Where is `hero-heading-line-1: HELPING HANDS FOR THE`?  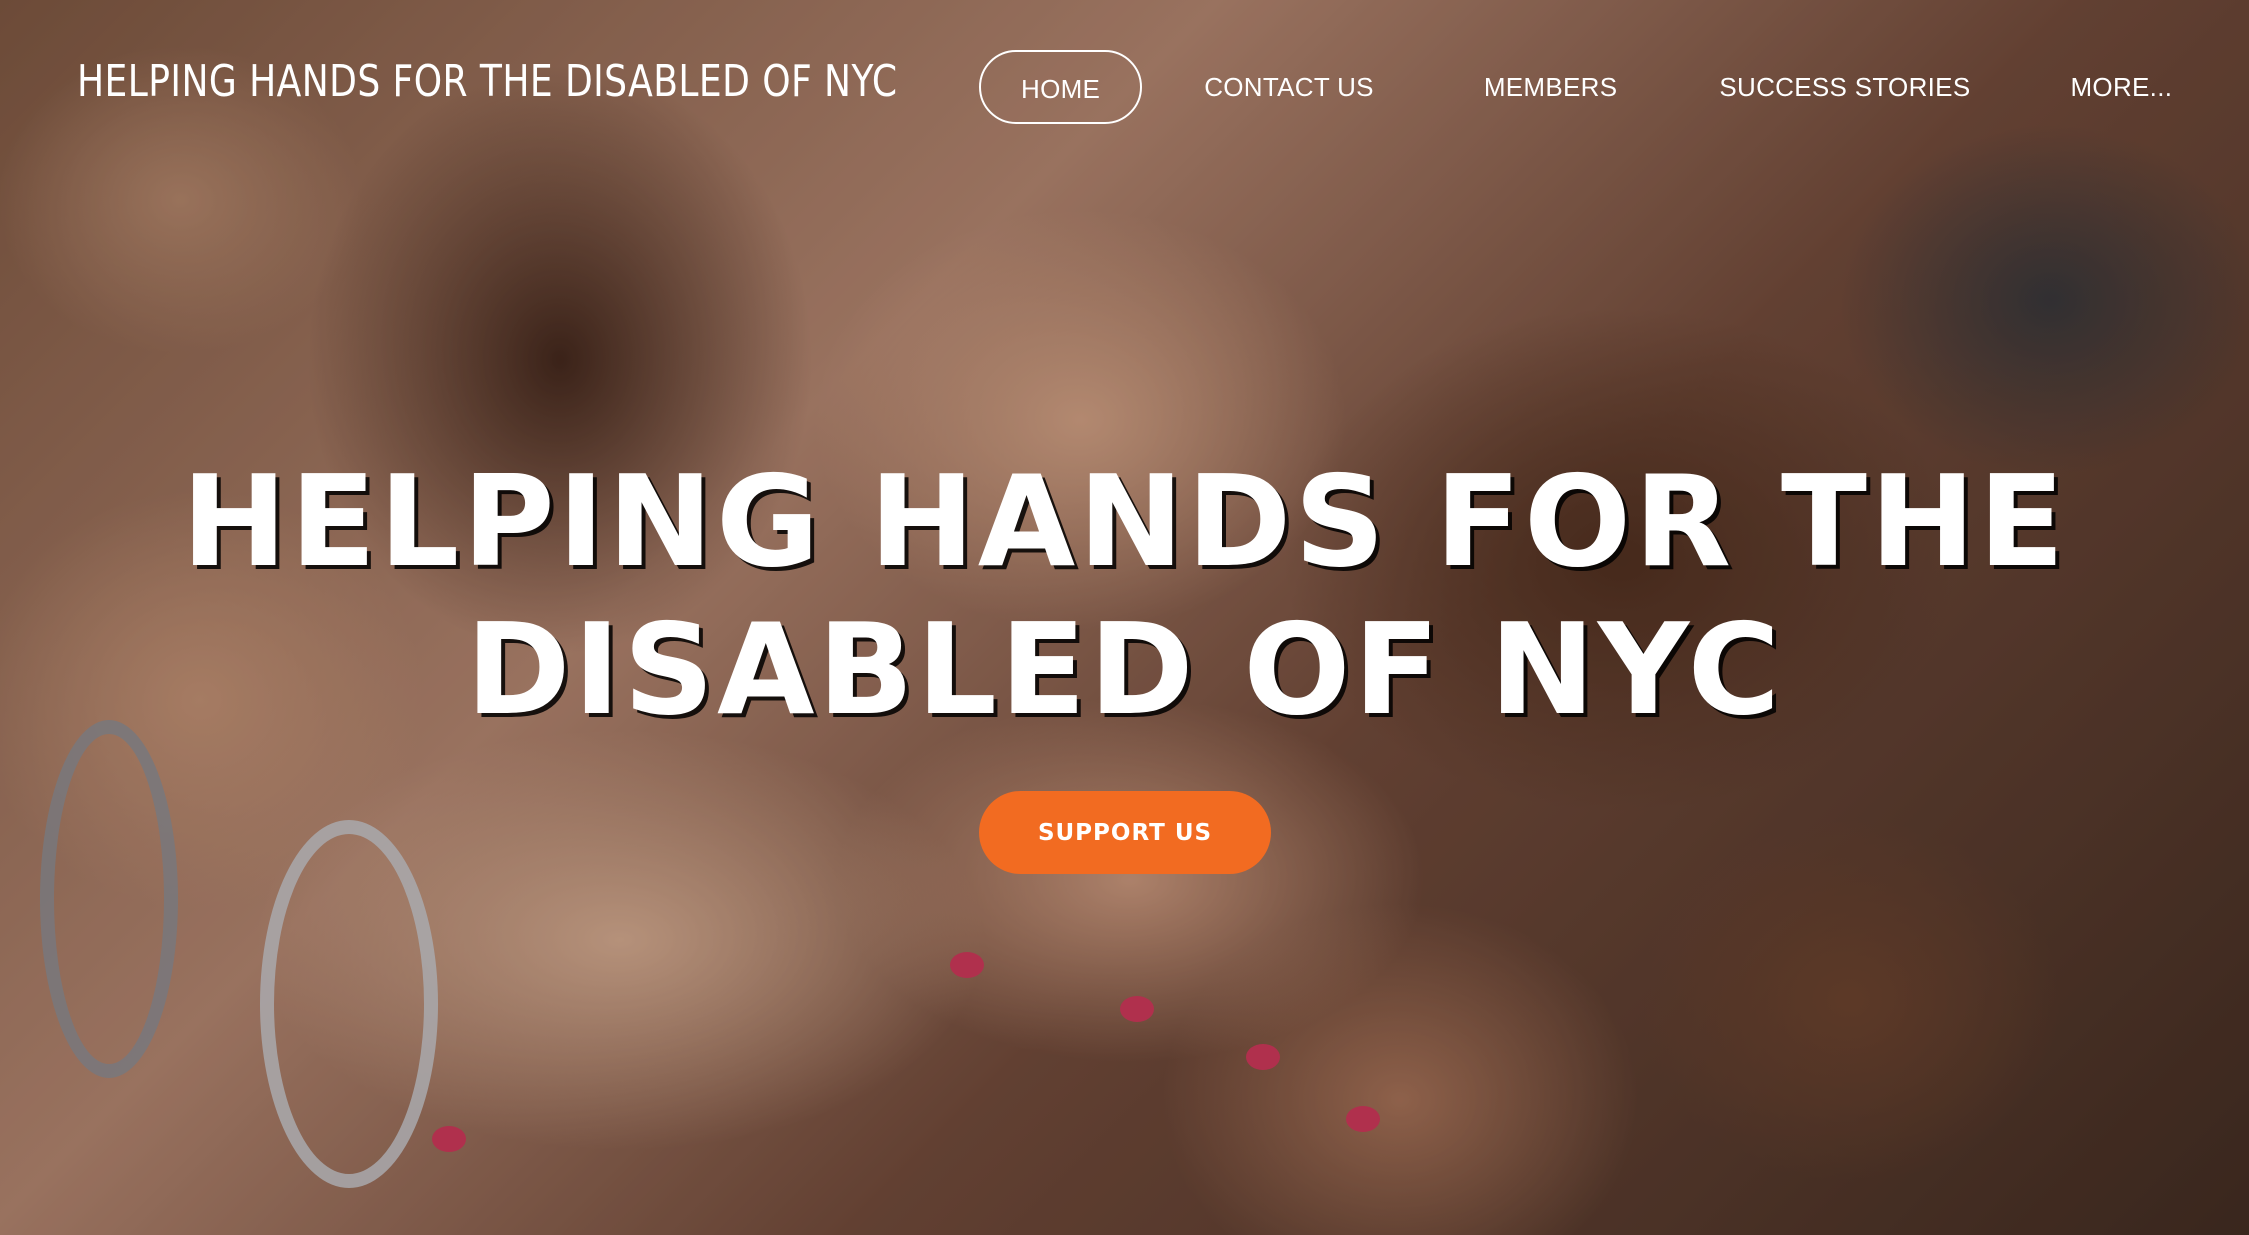
hero-heading-line-1: HELPING HANDS FOR THE is located at coordinates (1124, 521).